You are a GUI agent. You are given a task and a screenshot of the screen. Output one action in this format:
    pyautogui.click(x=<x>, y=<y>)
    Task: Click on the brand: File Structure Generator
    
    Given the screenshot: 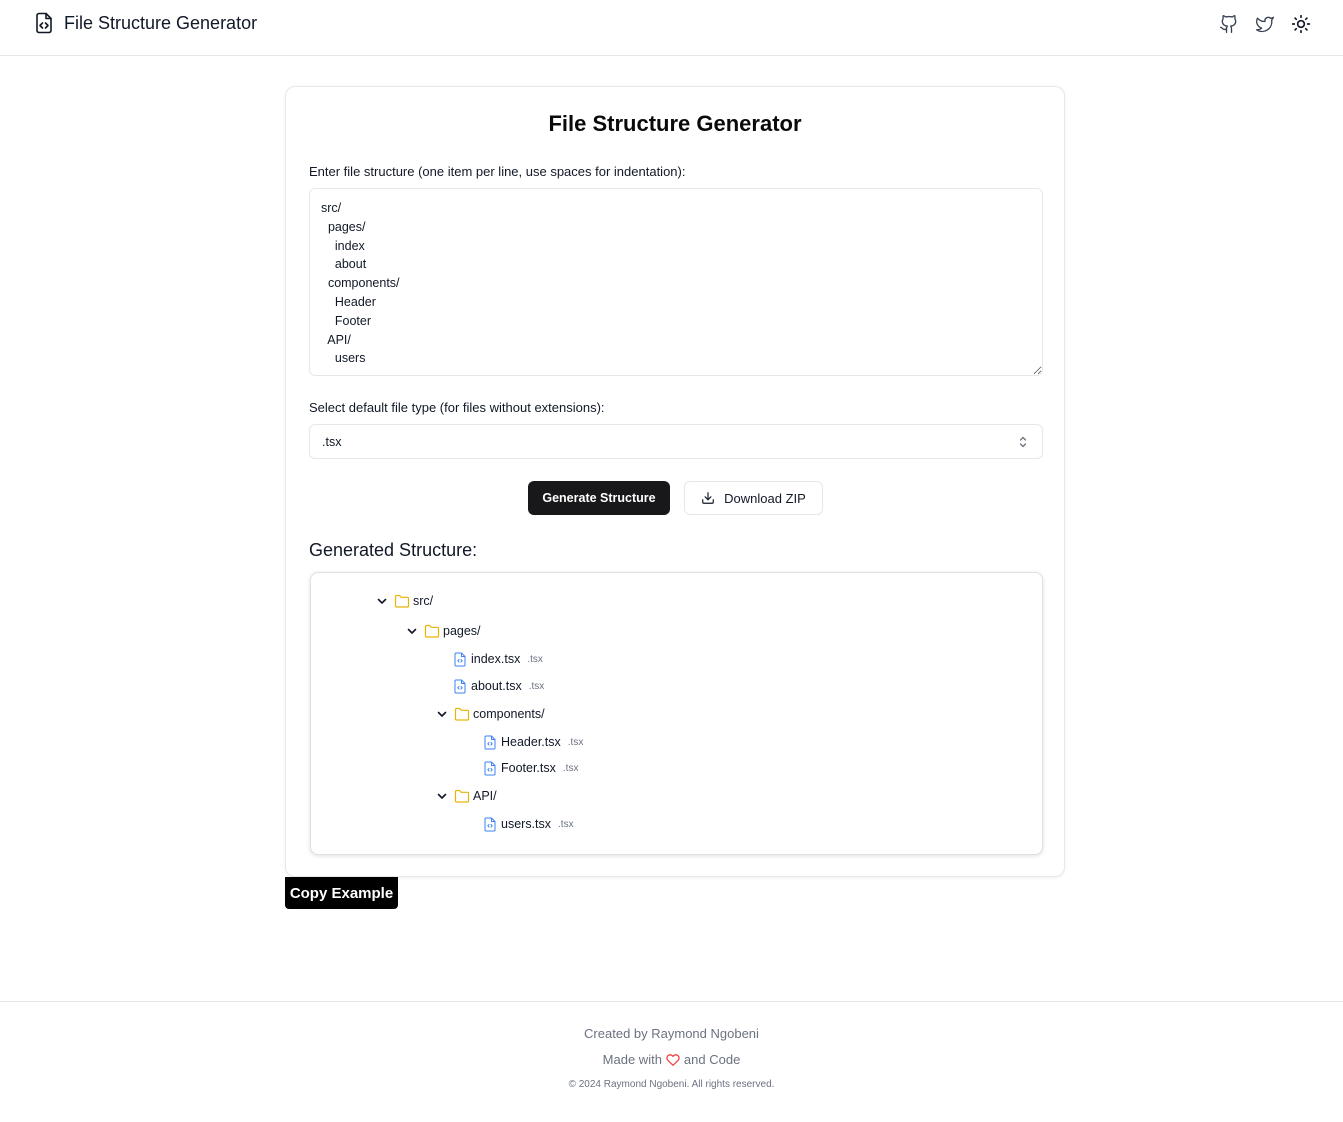 What is the action you would take?
    pyautogui.click(x=145, y=23)
    